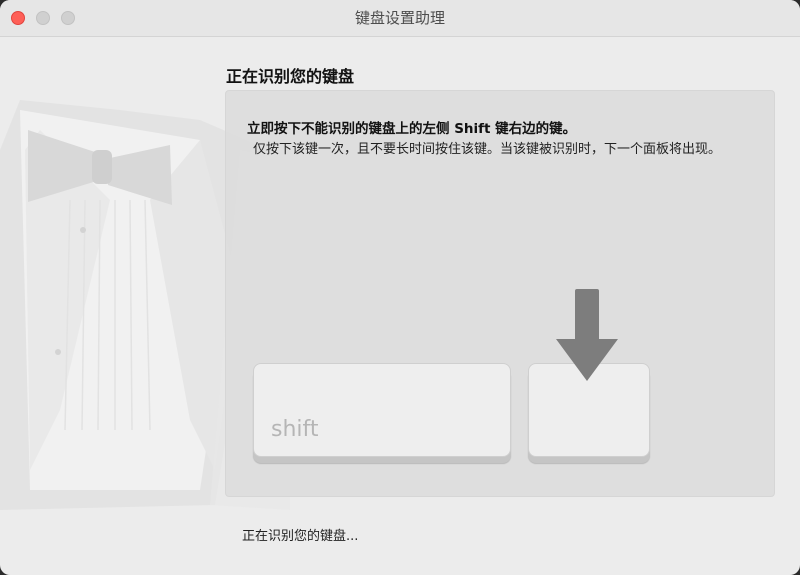  What do you see at coordinates (18, 18) in the screenshot?
I see `close-button` at bounding box center [18, 18].